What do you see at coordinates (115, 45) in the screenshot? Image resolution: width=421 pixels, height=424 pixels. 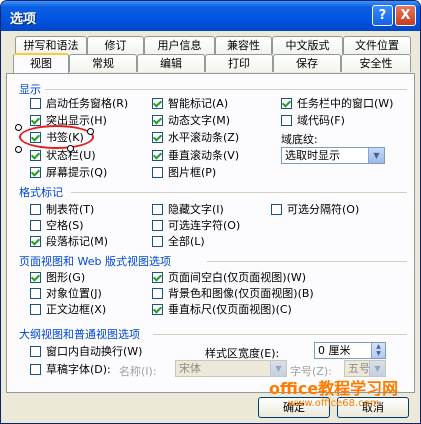 I see `tab-track-changes: 修订` at bounding box center [115, 45].